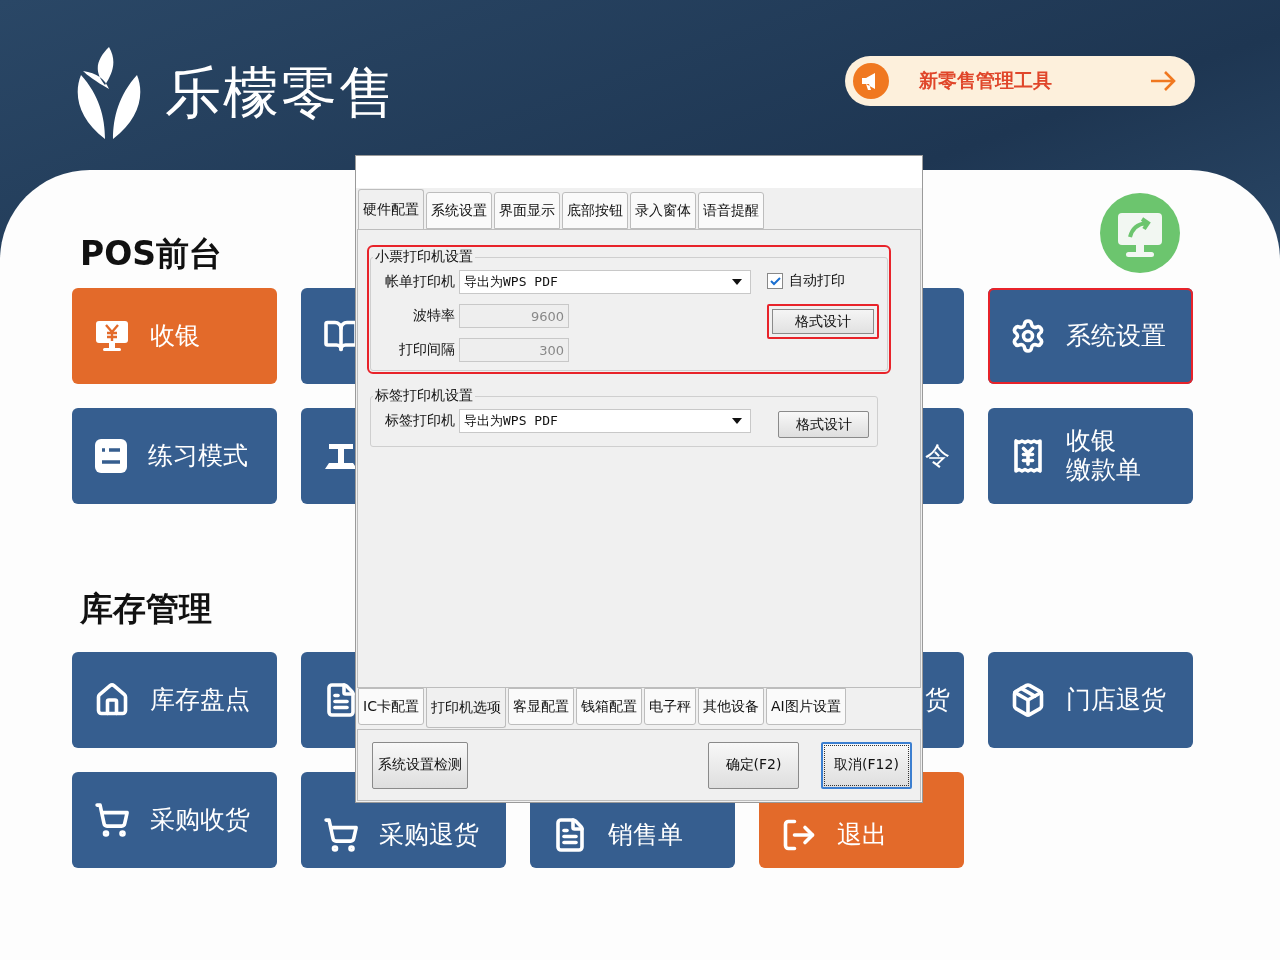  Describe the element at coordinates (112, 700) in the screenshot. I see `house-icon` at that location.